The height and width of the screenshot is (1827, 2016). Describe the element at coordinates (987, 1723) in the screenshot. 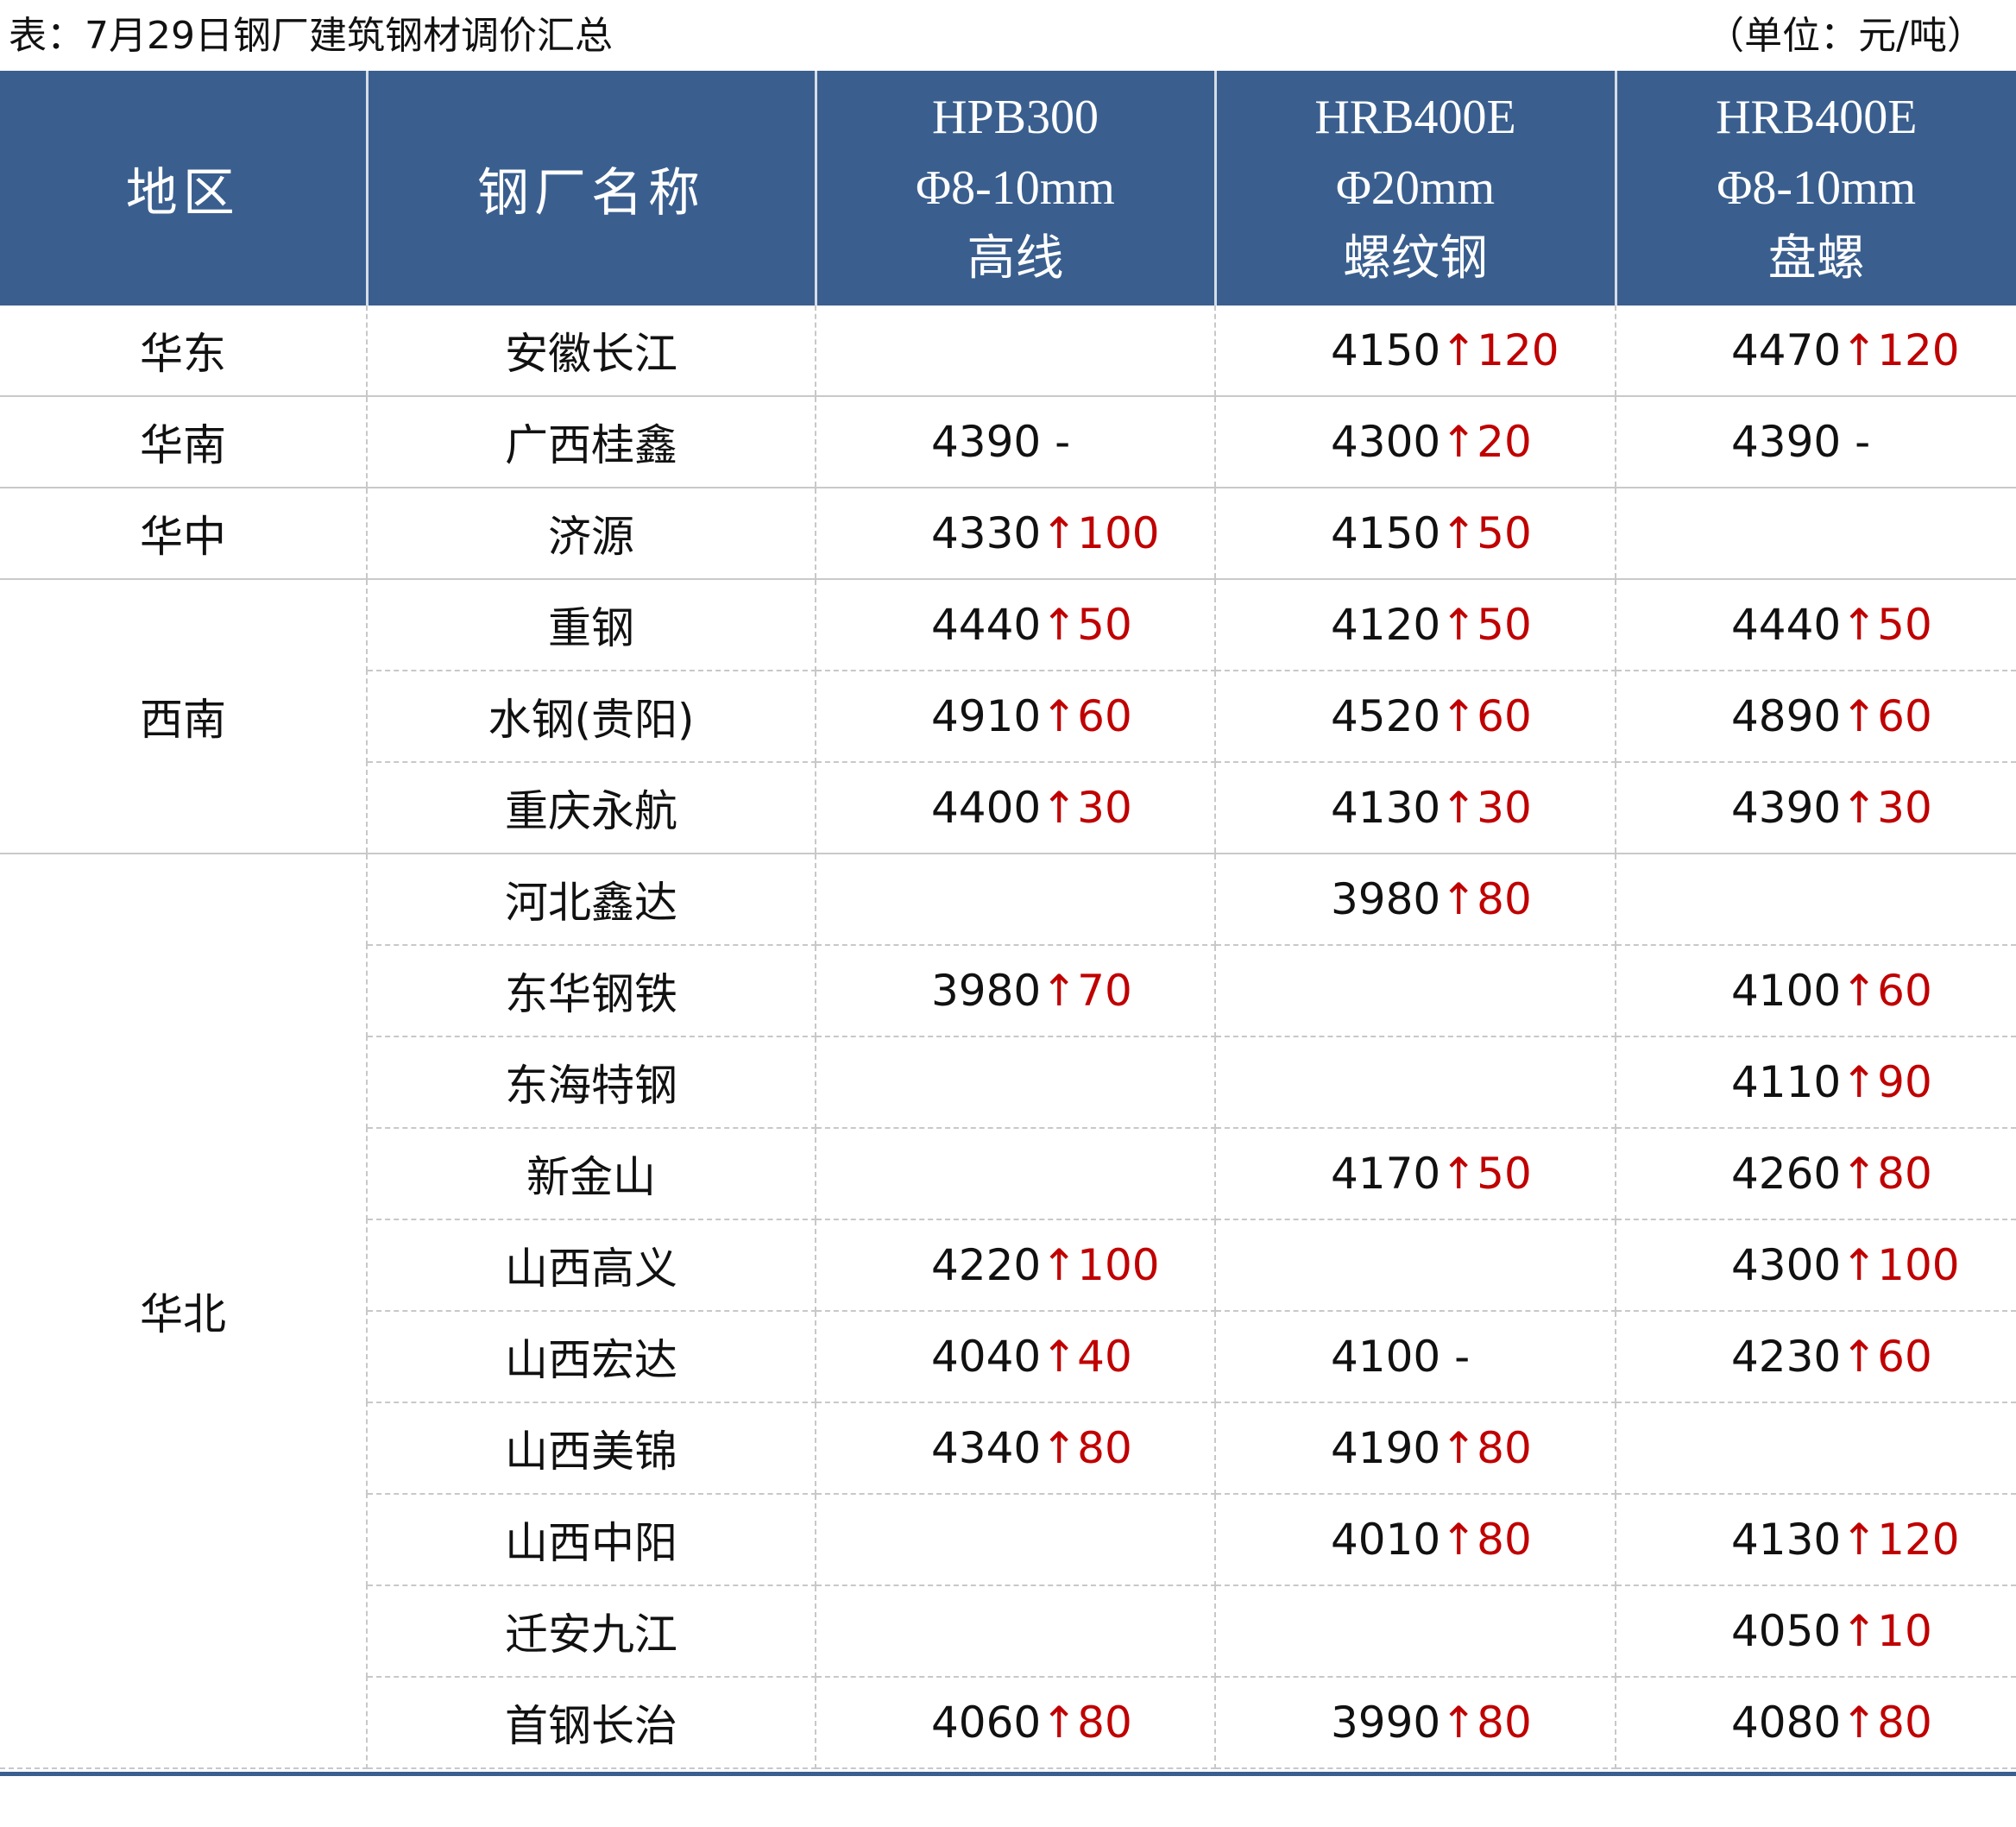

I see `price-value: 4060` at that location.